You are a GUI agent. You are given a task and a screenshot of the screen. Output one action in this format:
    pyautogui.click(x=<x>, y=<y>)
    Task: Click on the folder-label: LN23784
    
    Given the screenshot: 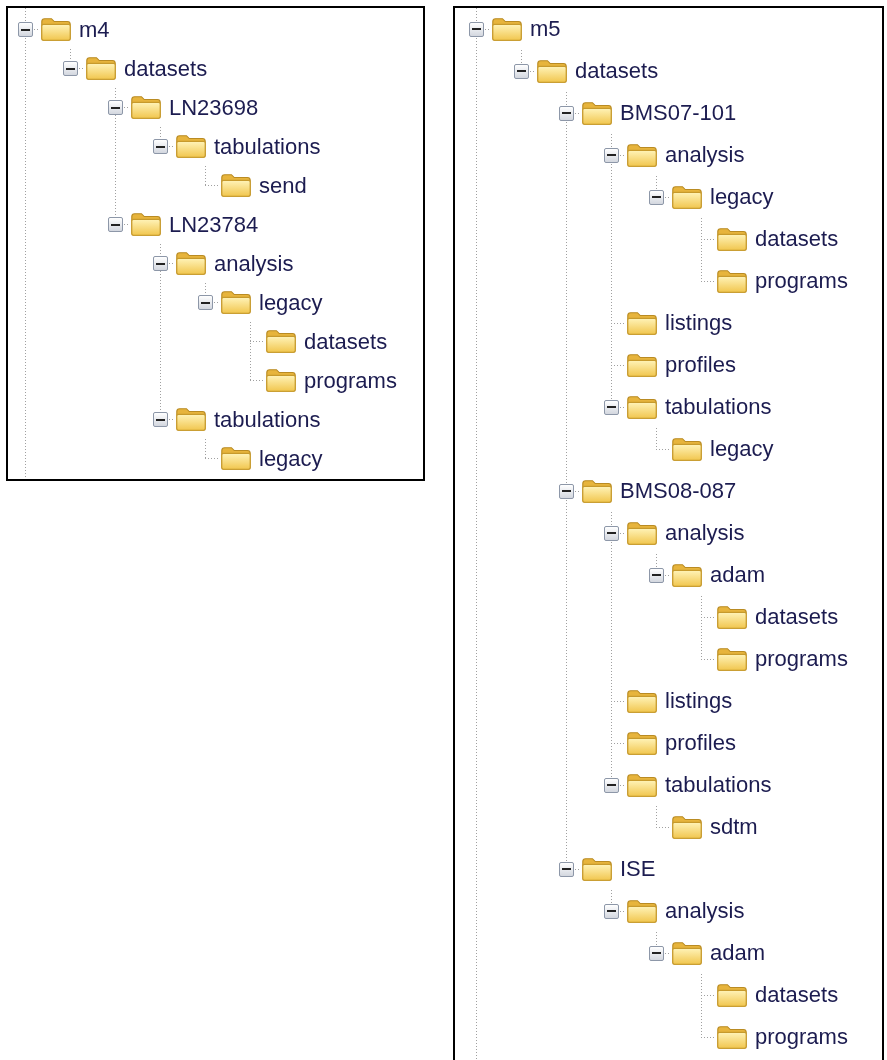 What is the action you would take?
    pyautogui.click(x=214, y=224)
    